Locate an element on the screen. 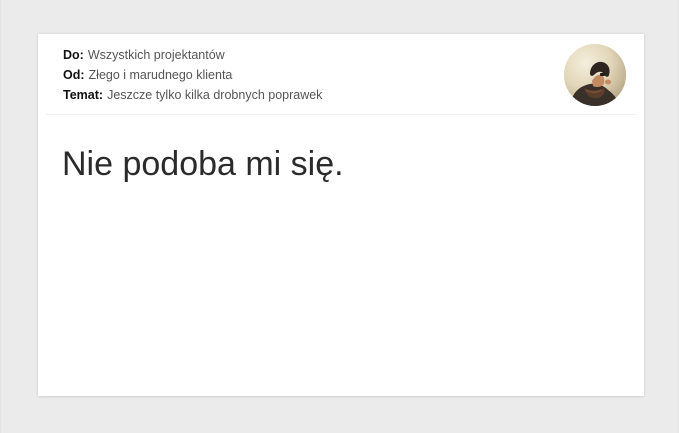 Image resolution: width=679 pixels, height=433 pixels. sender-label: Od: is located at coordinates (74, 75).